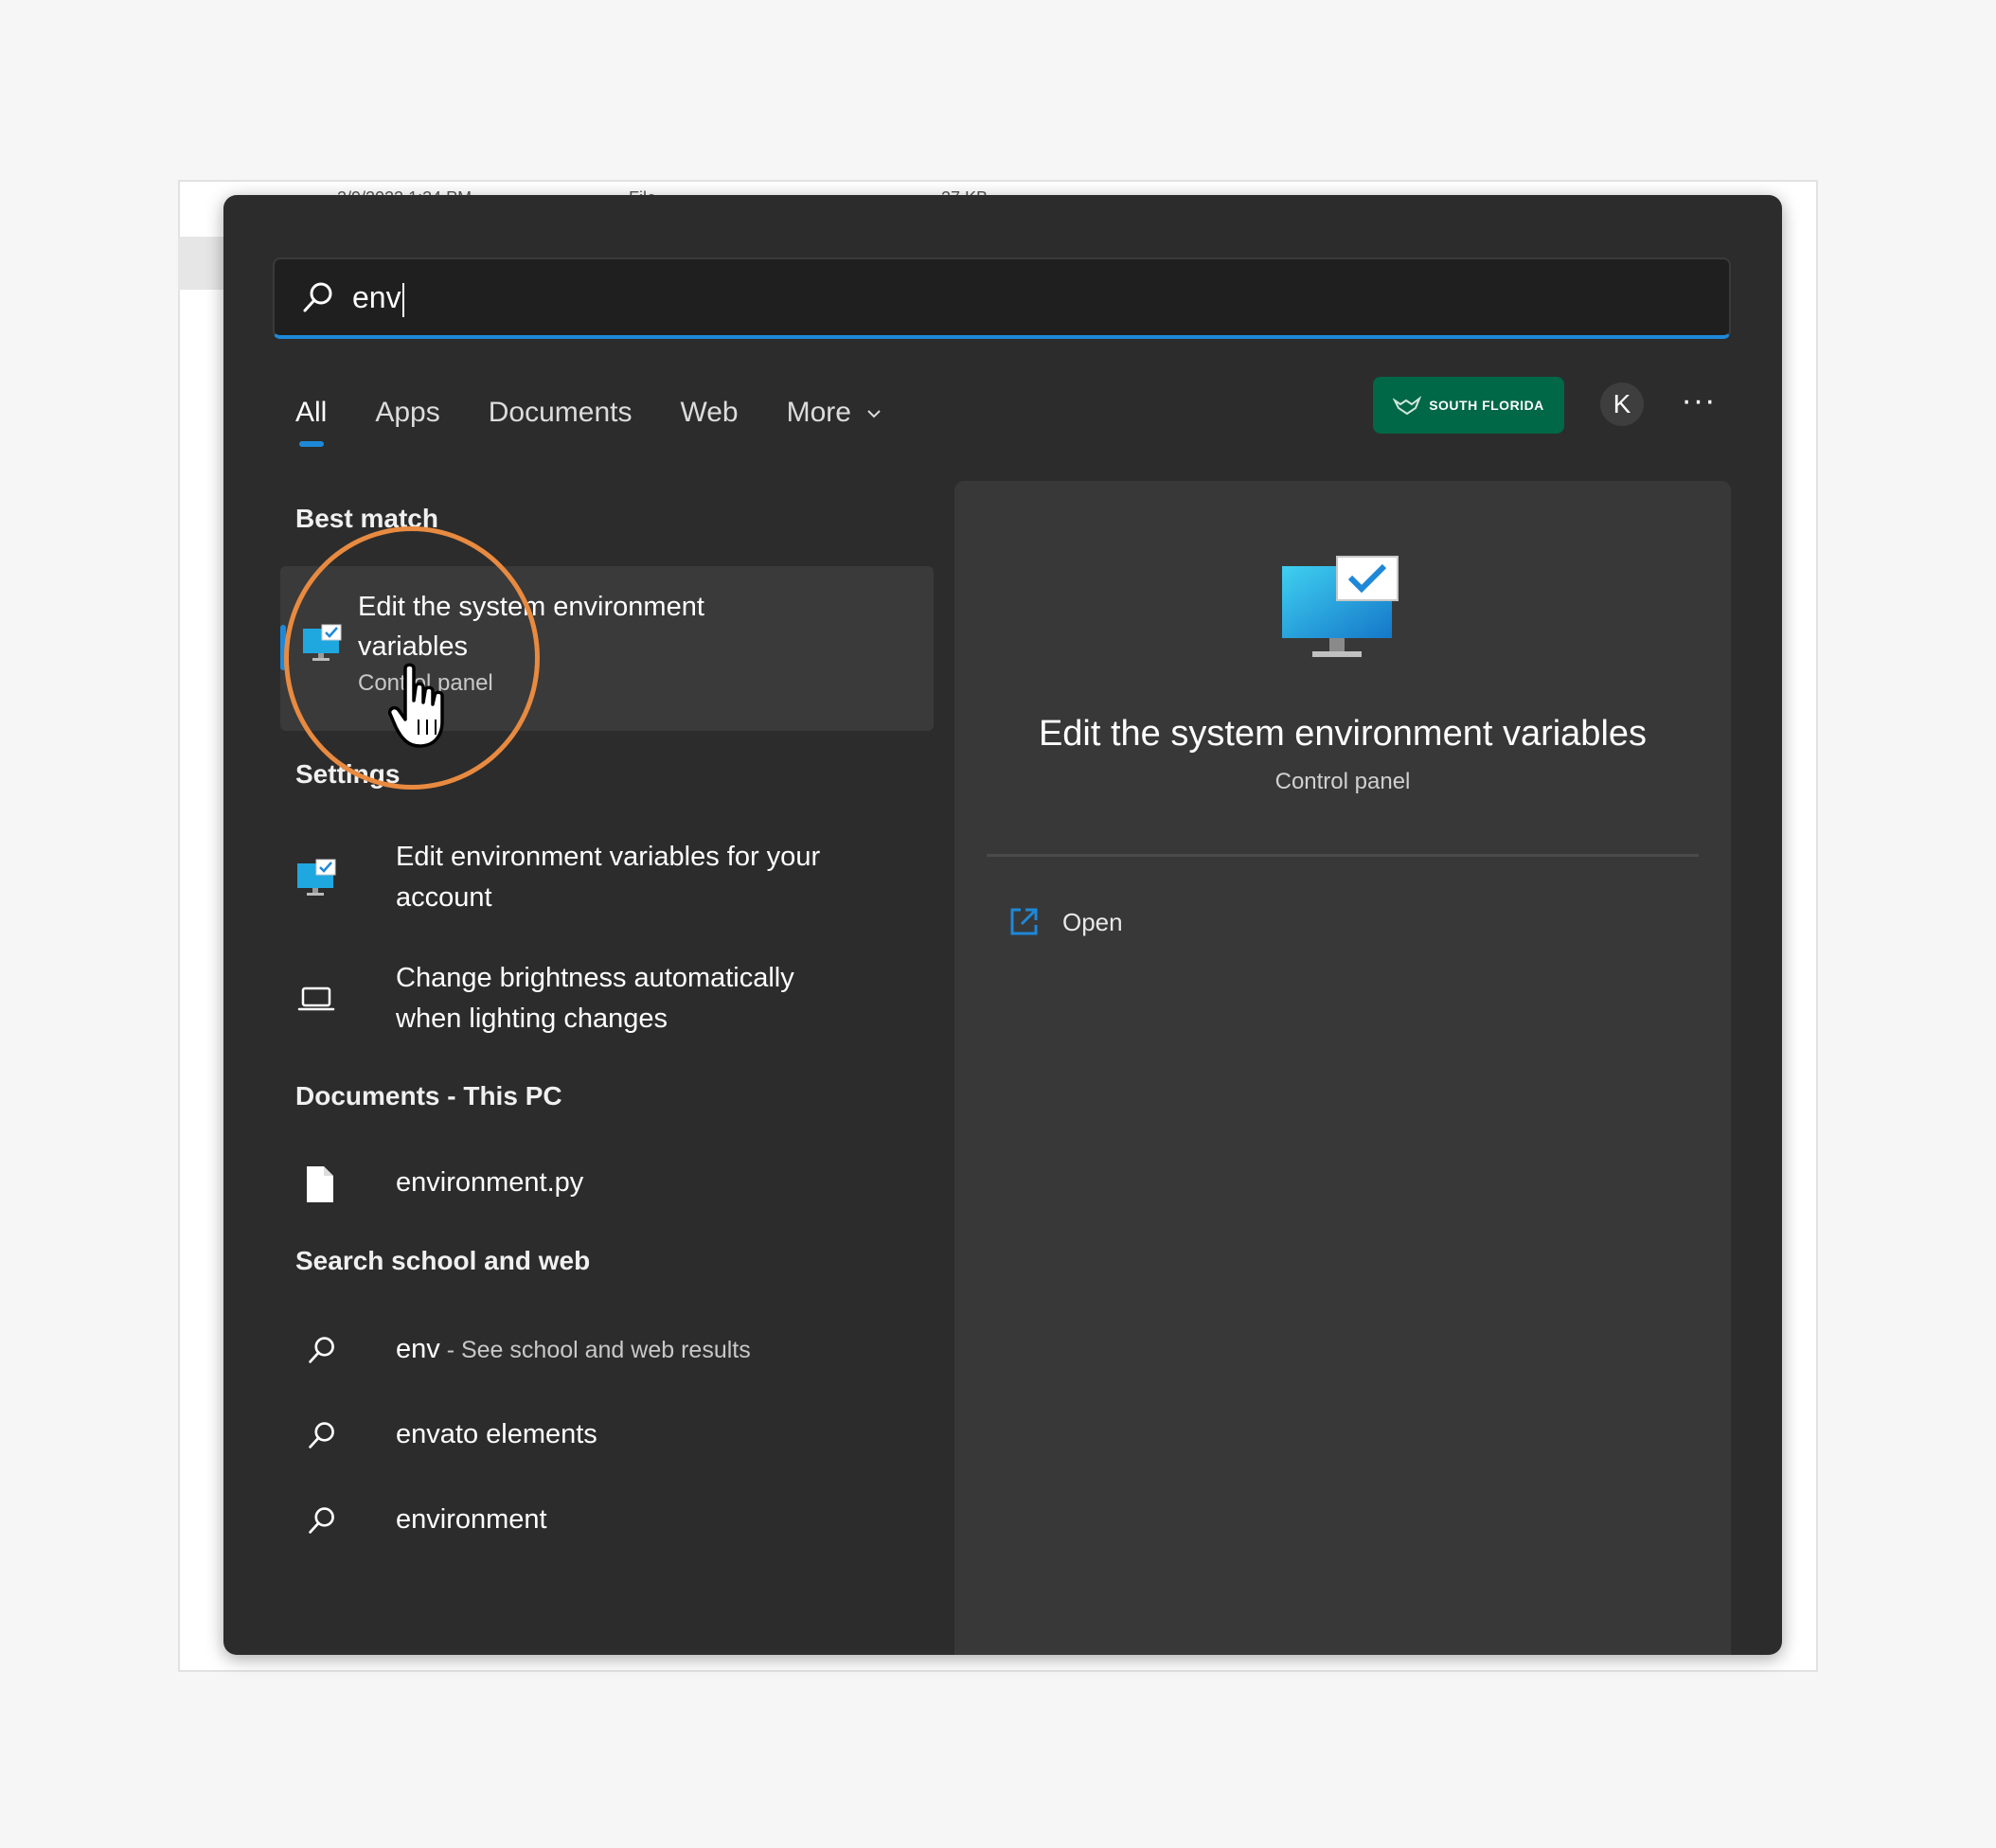 The height and width of the screenshot is (1848, 1996). What do you see at coordinates (1408, 406) in the screenshot?
I see `bull-logo-icon` at bounding box center [1408, 406].